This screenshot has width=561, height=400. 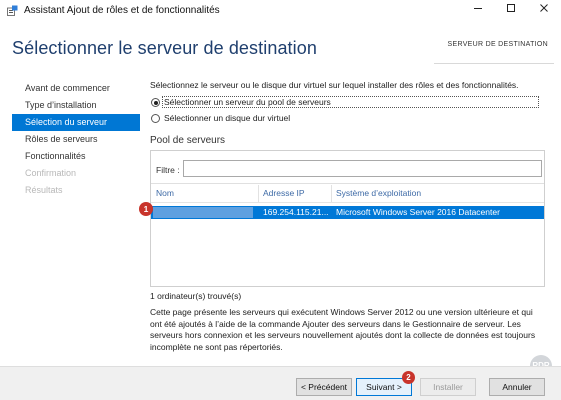 I want to click on server-count: 1 ordinateur(s) trouvé(s), so click(x=196, y=296).